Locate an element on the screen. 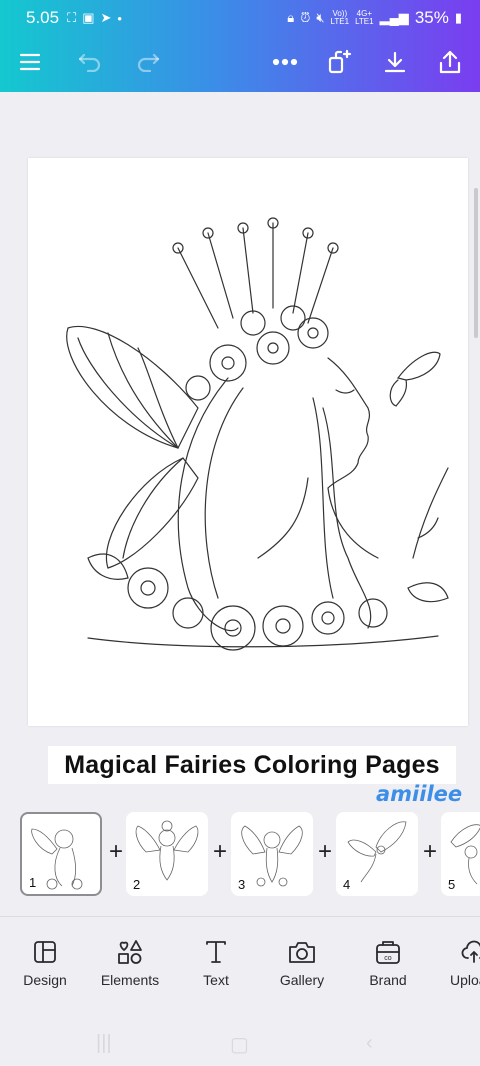 Image resolution: width=480 pixels, height=1066 pixels. network-type: 4G+ LTE1 is located at coordinates (364, 17).